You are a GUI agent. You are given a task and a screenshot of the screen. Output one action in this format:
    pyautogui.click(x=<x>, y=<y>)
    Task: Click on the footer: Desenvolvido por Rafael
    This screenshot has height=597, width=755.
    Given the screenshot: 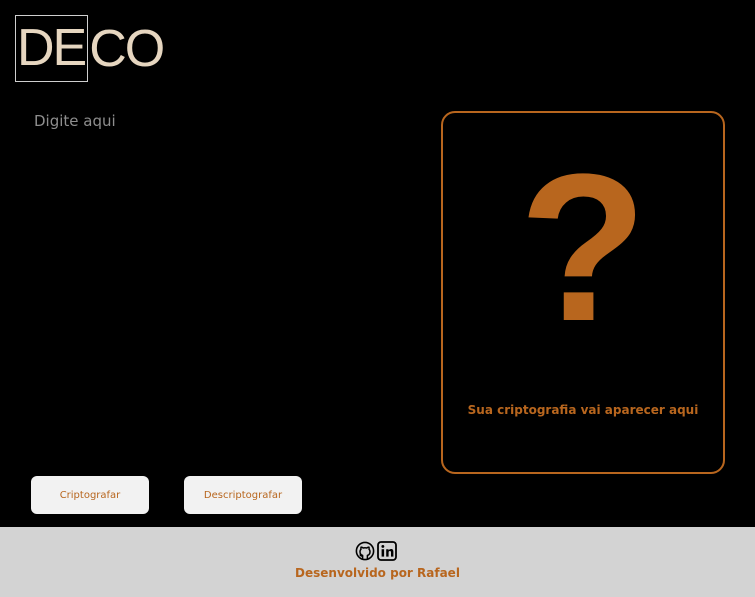 What is the action you would take?
    pyautogui.click(x=377, y=562)
    